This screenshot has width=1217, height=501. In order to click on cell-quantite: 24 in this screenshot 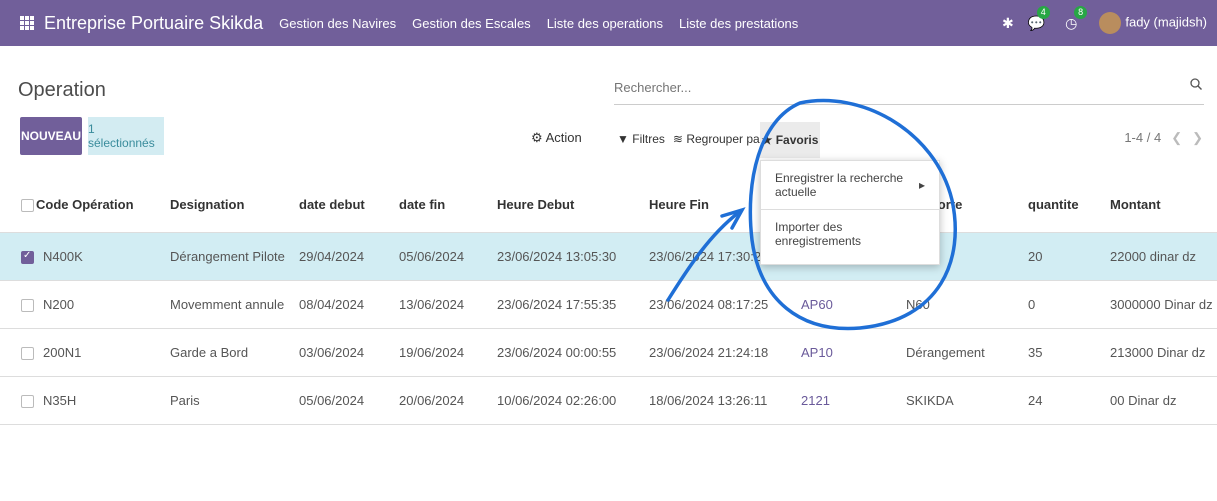, I will do `click(1068, 400)`.